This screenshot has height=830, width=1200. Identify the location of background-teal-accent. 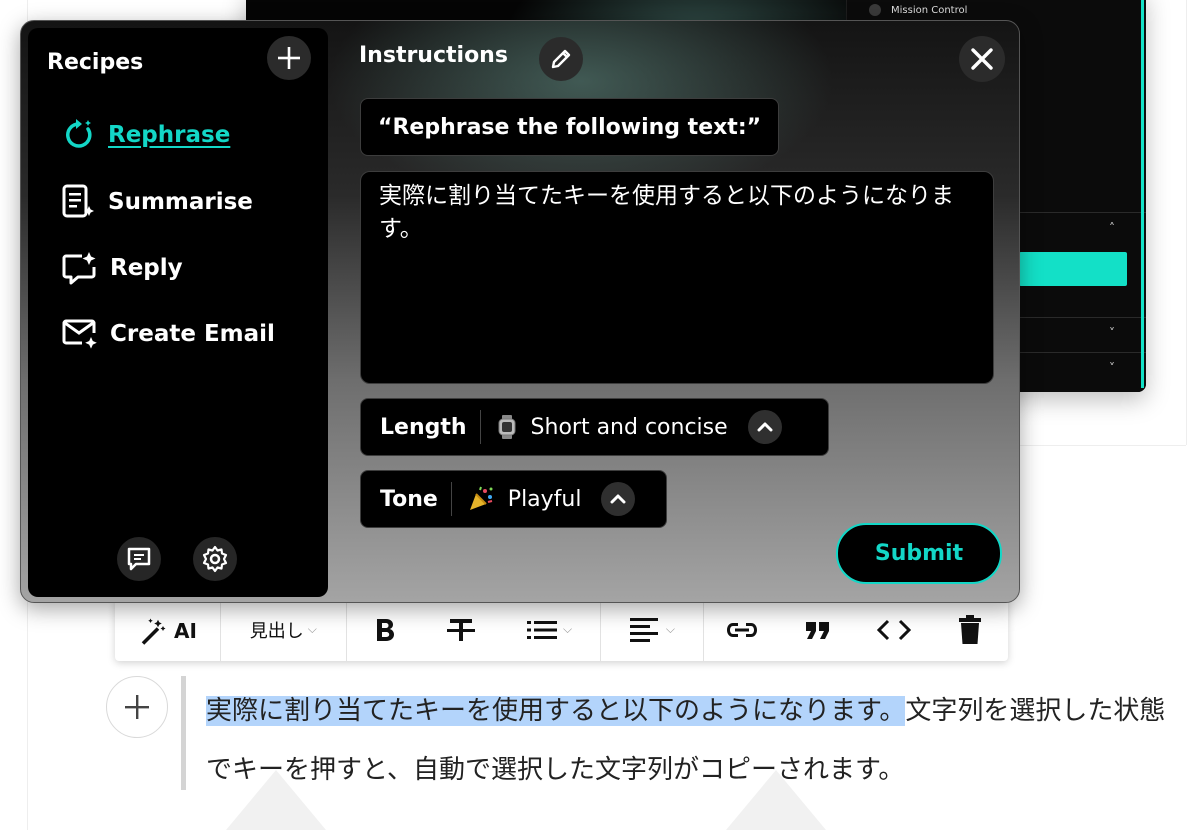
(1142, 194).